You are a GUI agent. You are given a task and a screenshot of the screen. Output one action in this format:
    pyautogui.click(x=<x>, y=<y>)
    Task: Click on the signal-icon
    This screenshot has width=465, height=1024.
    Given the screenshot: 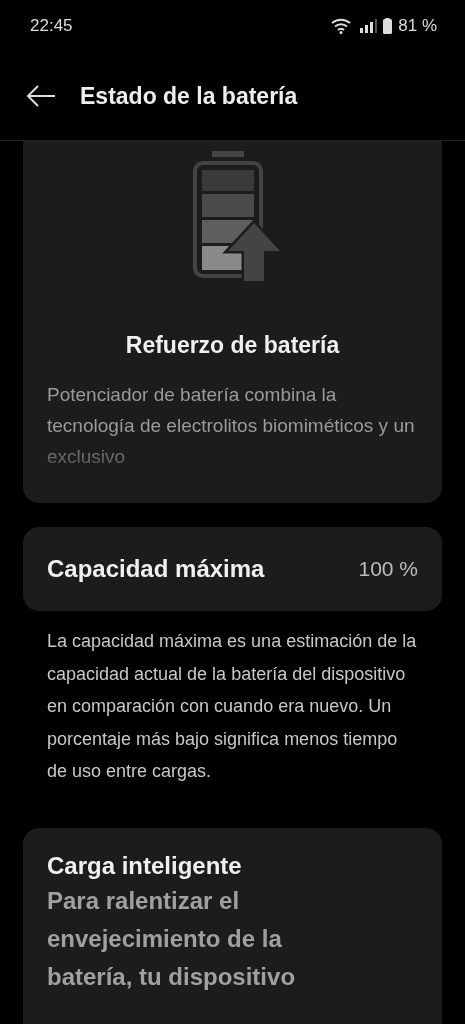 What is the action you would take?
    pyautogui.click(x=368, y=26)
    